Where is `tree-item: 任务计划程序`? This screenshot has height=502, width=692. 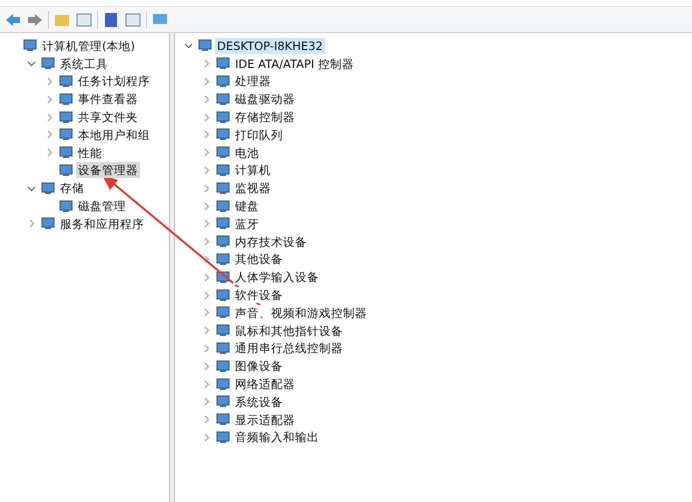 tree-item: 任务计划程序 is located at coordinates (114, 81).